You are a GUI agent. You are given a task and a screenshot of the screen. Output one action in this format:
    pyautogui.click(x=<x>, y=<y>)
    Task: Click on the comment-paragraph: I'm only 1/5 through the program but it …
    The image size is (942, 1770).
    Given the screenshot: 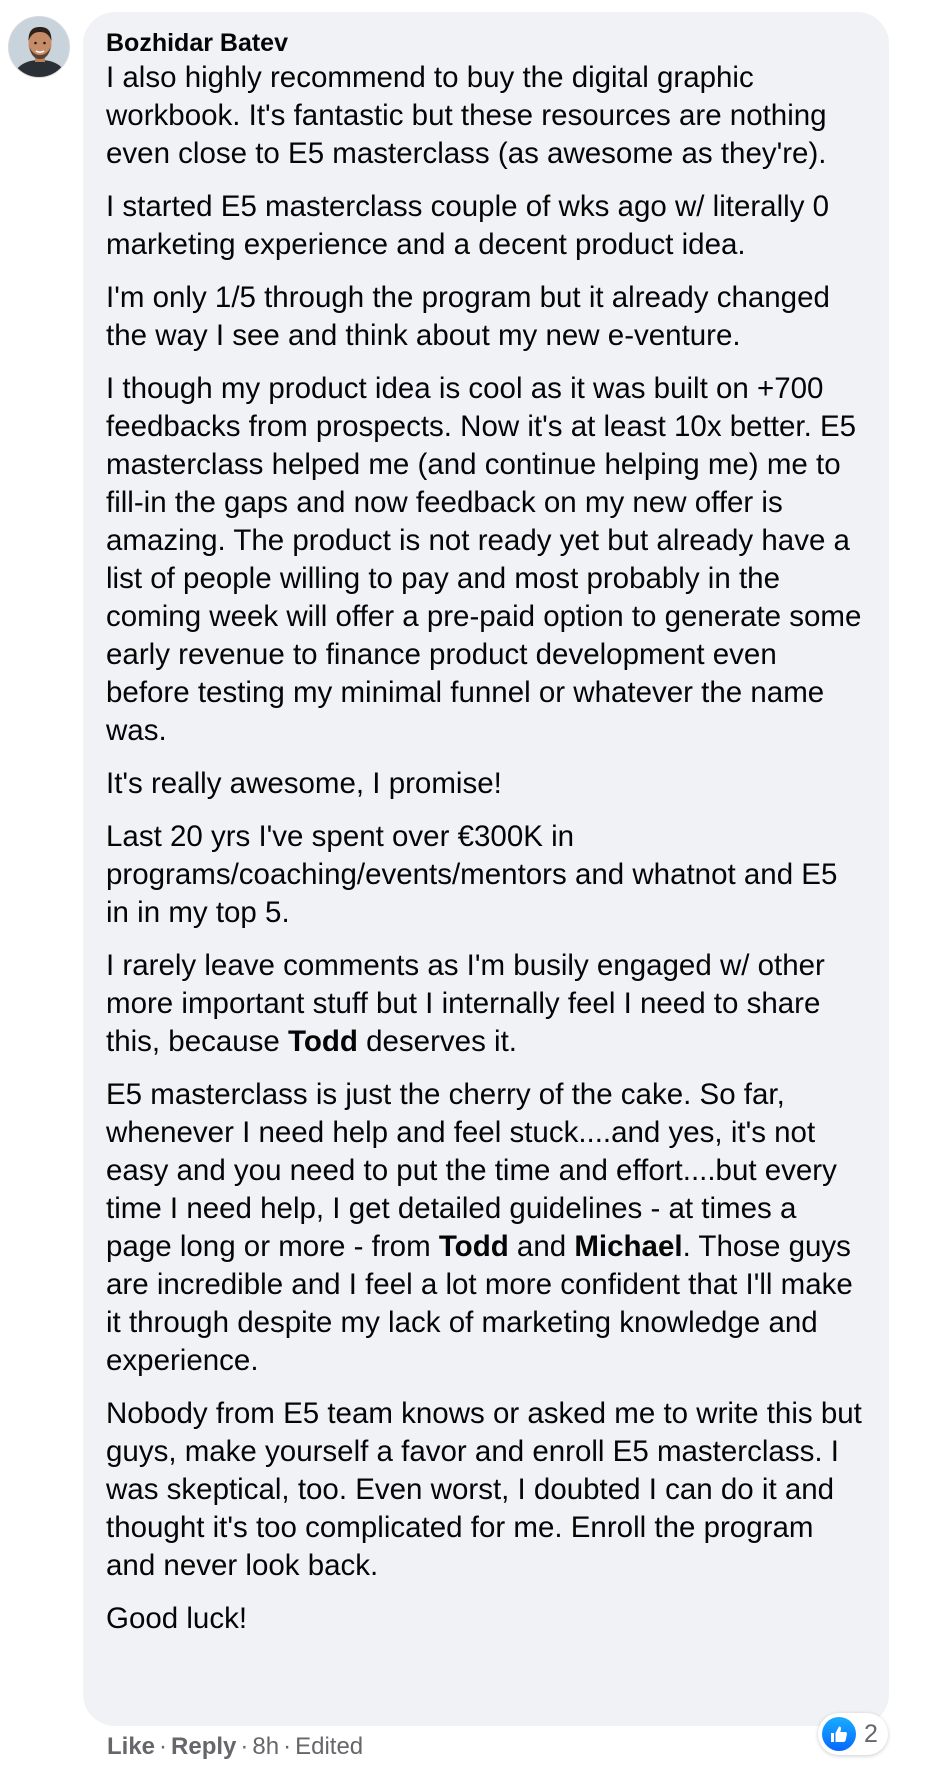 What is the action you would take?
    pyautogui.click(x=486, y=317)
    